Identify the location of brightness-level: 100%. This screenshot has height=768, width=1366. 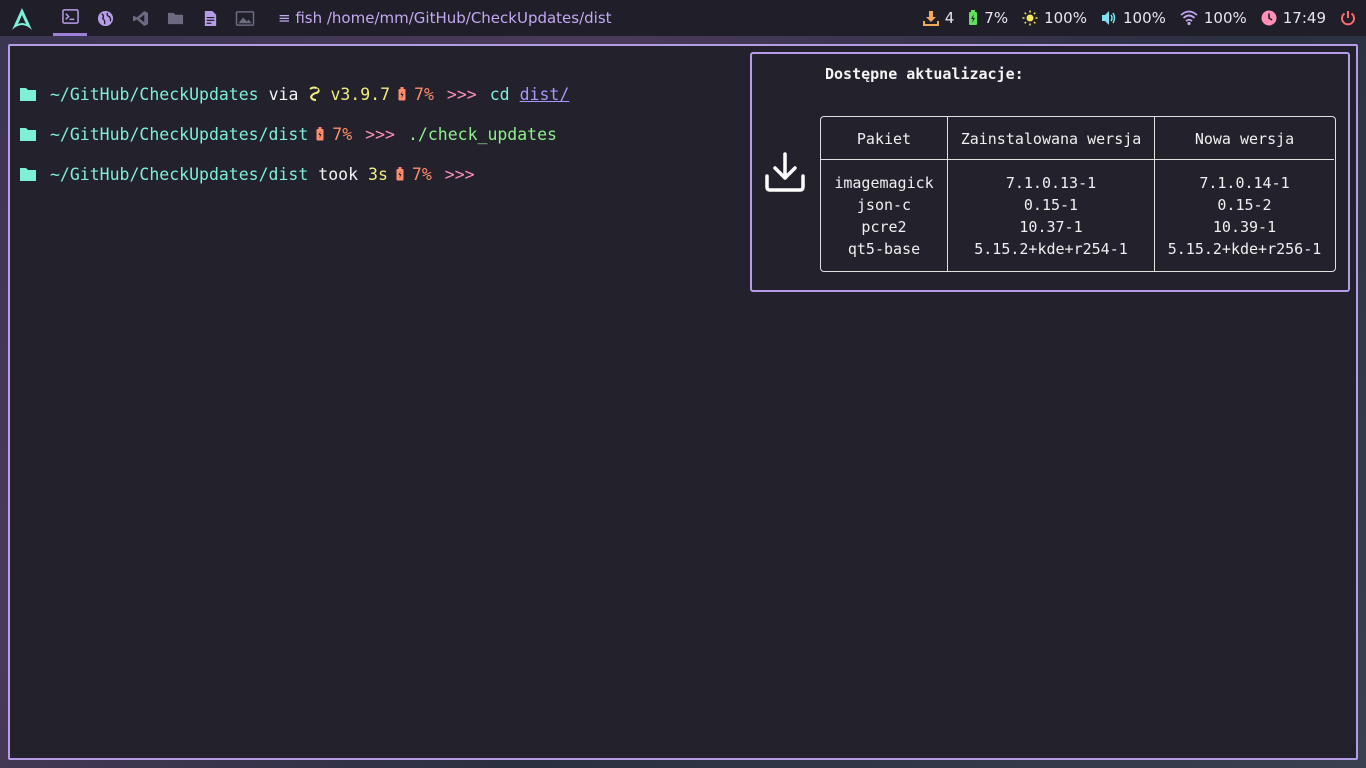
(1065, 18).